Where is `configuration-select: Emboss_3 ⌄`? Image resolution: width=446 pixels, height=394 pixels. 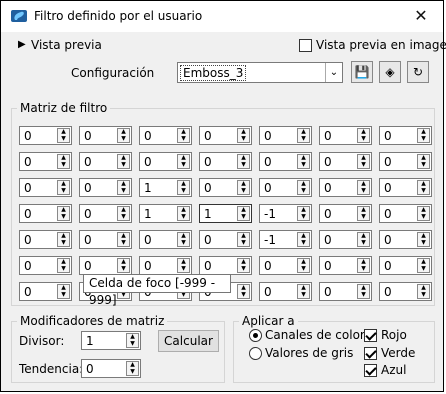
configuration-select: Emboss_3 ⌄ is located at coordinates (260, 72).